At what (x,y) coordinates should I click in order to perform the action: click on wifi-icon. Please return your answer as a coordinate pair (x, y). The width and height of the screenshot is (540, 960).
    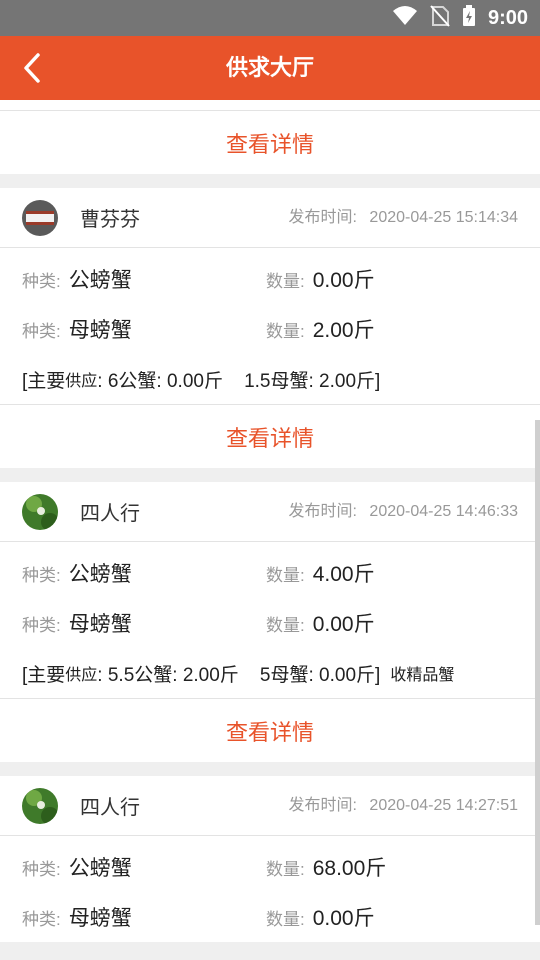
    Looking at the image, I should click on (405, 18).